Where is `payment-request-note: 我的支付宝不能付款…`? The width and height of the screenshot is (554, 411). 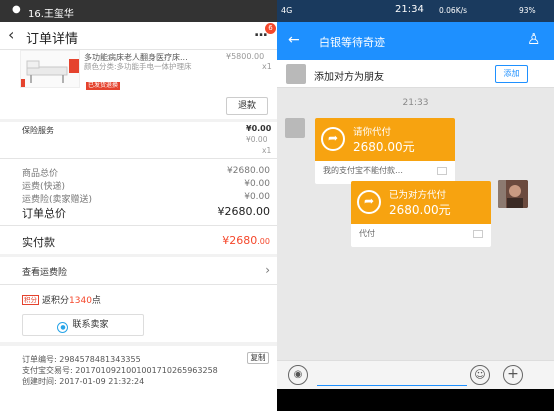 payment-request-note: 我的支付宝不能付款… is located at coordinates (363, 170).